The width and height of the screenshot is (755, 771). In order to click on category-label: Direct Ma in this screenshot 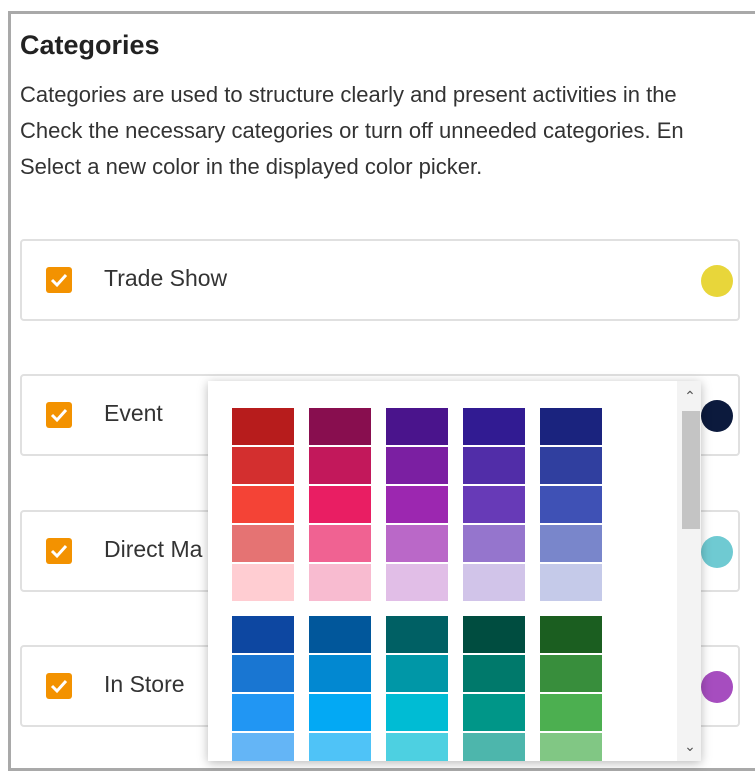, I will do `click(153, 549)`.